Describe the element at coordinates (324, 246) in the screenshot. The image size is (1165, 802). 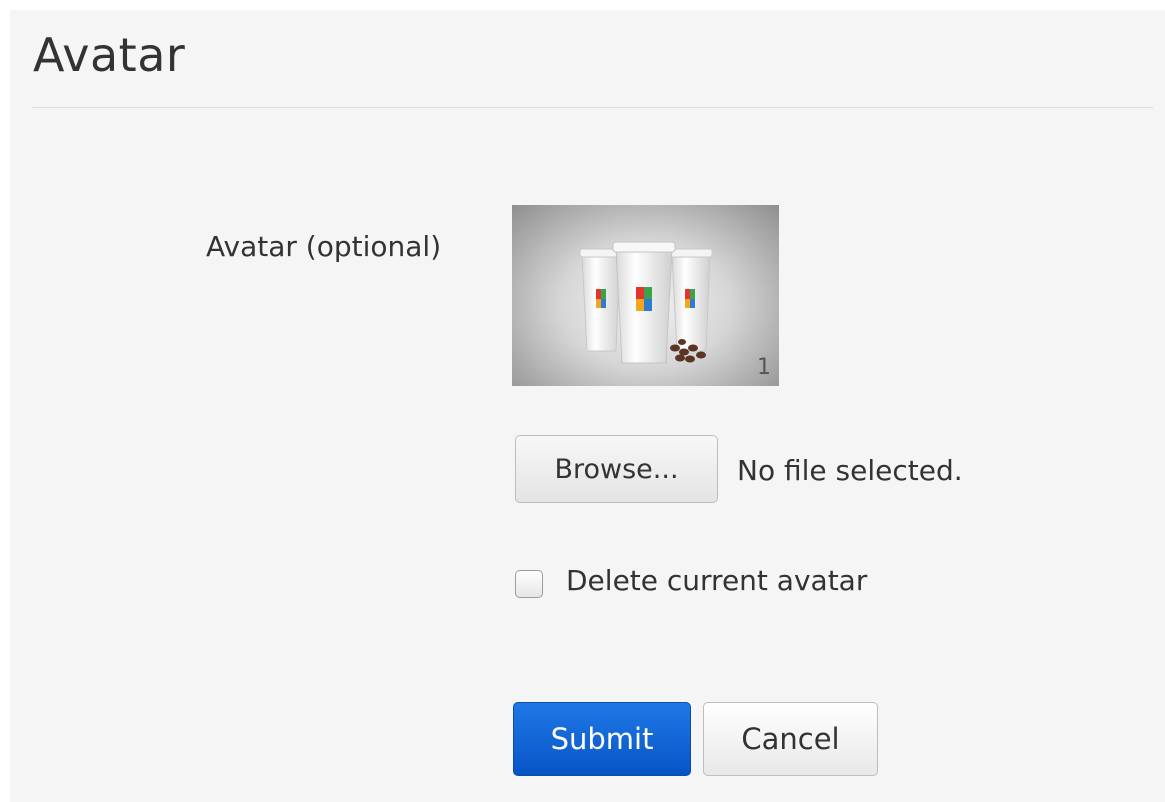
I see `avatar-field-label: Avatar (optional)` at that location.